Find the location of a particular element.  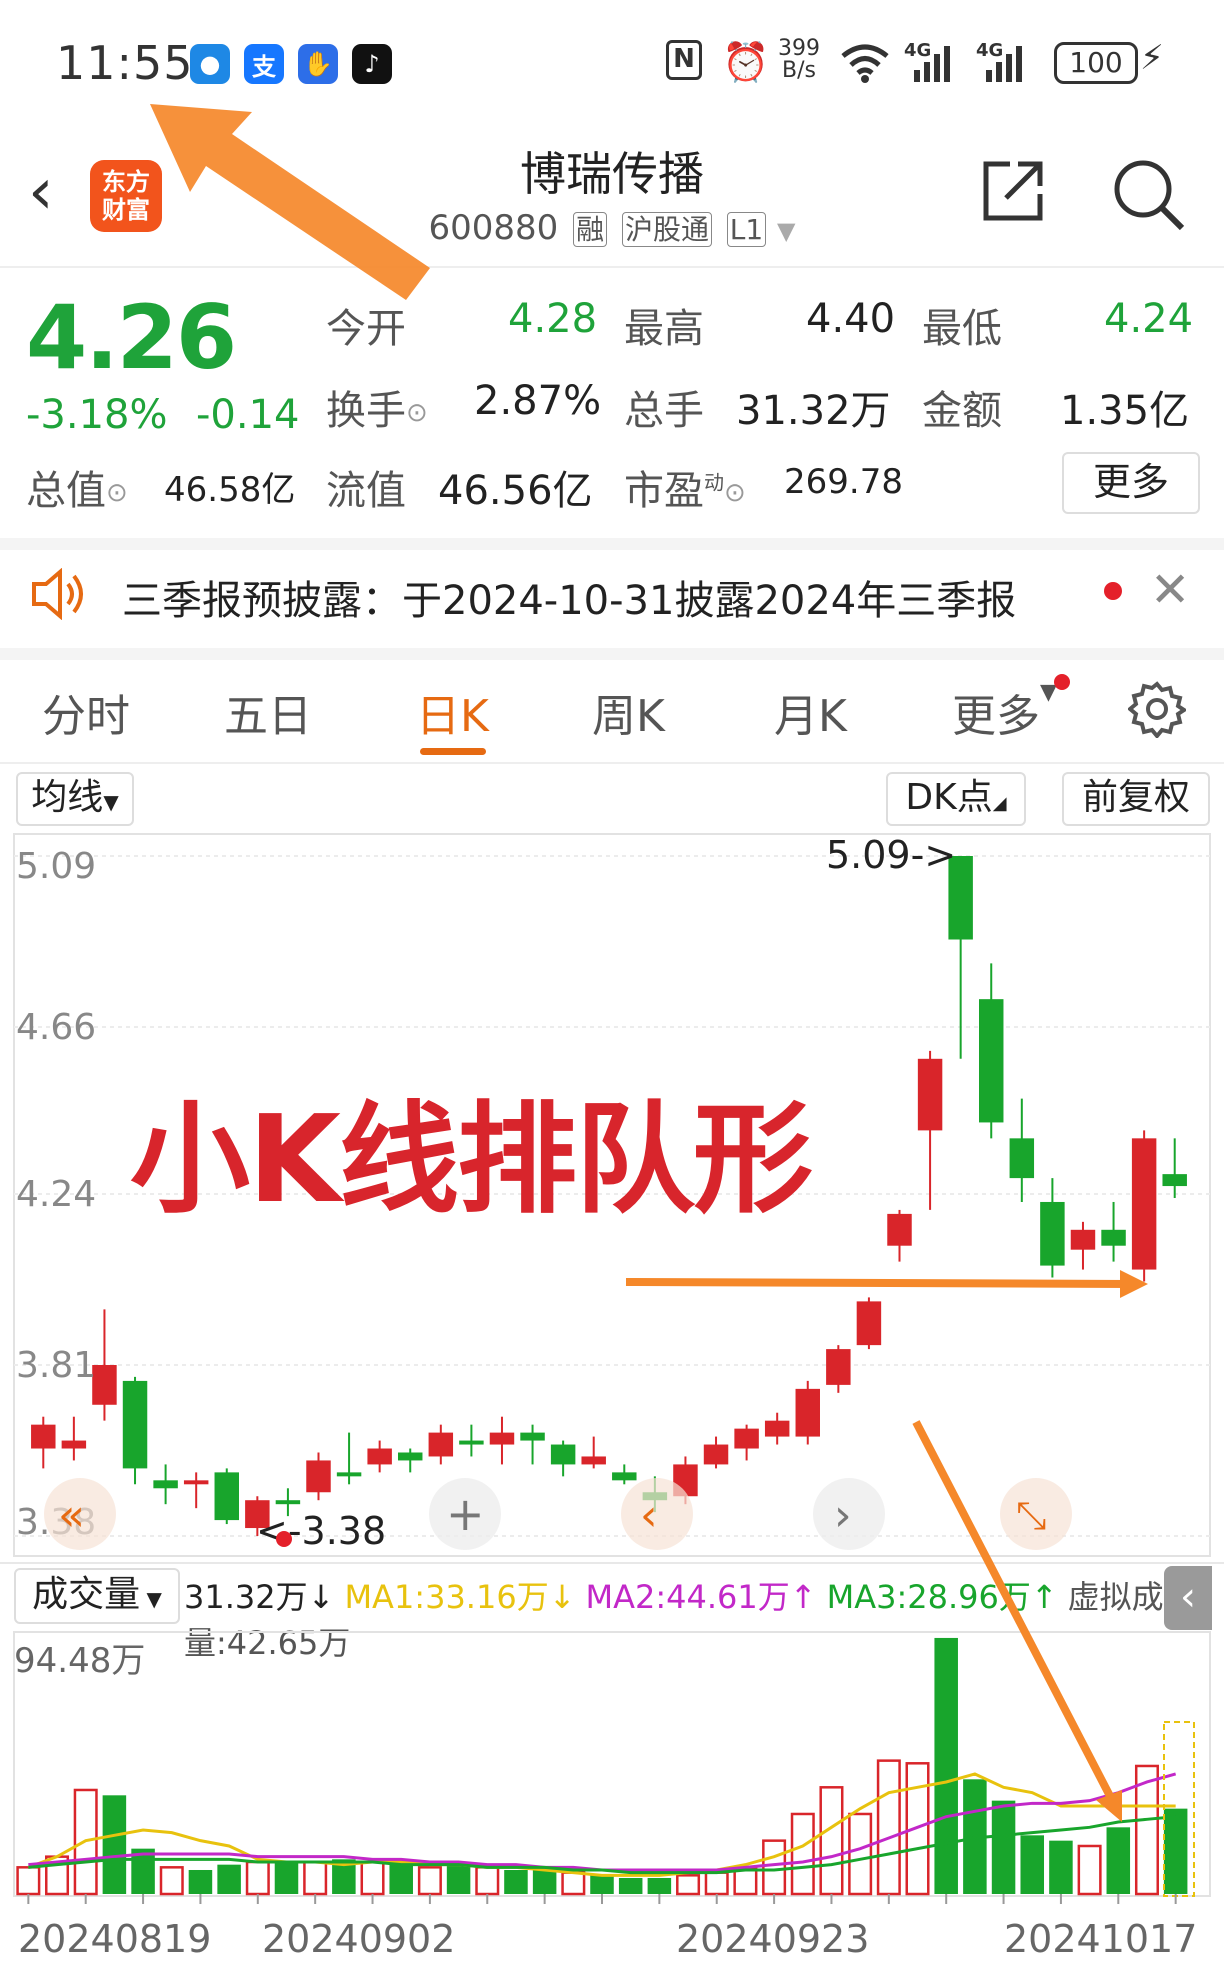

zoom-in-button: + is located at coordinates (465, 1514).